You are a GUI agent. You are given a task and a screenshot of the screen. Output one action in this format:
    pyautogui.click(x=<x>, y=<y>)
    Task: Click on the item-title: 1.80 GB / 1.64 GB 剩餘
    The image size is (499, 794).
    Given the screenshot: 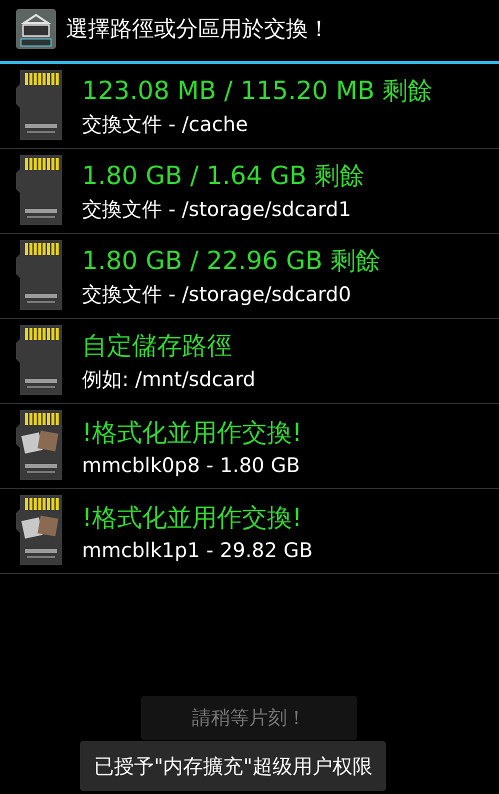 What is the action you would take?
    pyautogui.click(x=223, y=175)
    